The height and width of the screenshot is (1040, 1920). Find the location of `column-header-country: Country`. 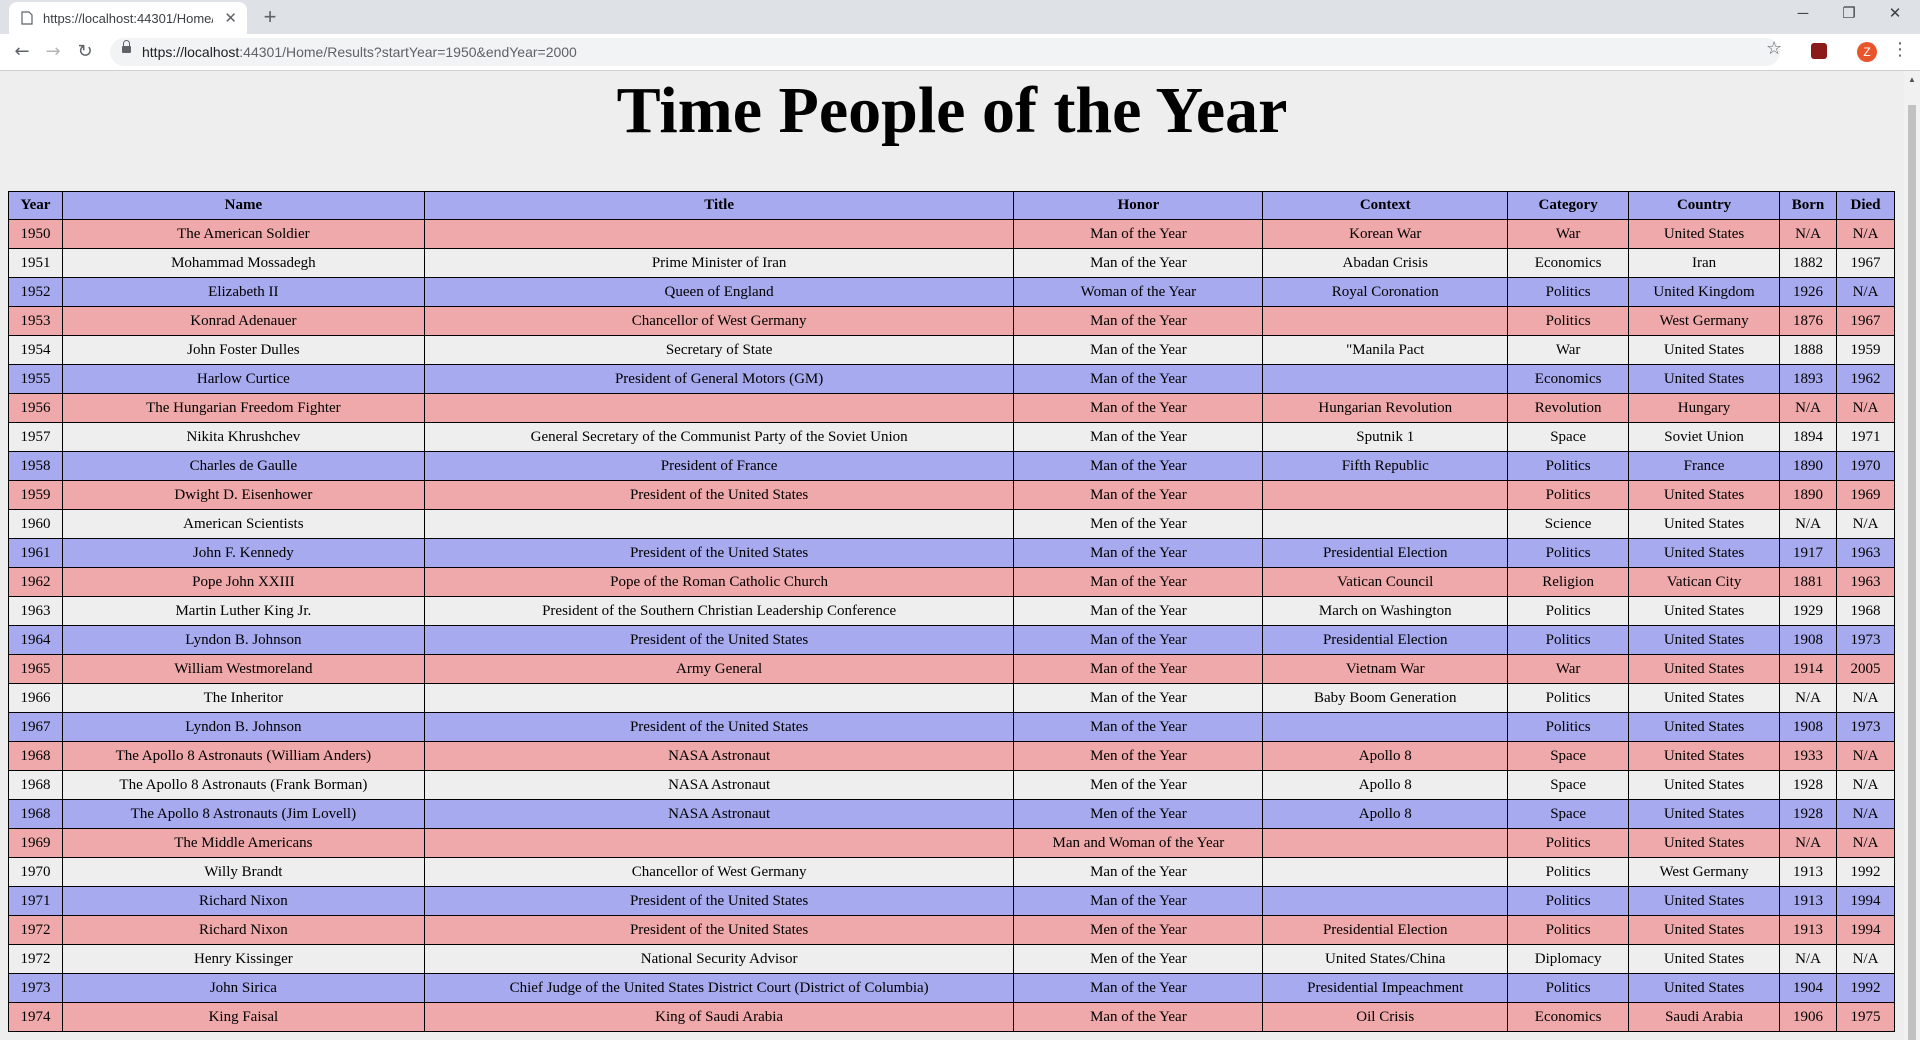

column-header-country: Country is located at coordinates (1704, 205).